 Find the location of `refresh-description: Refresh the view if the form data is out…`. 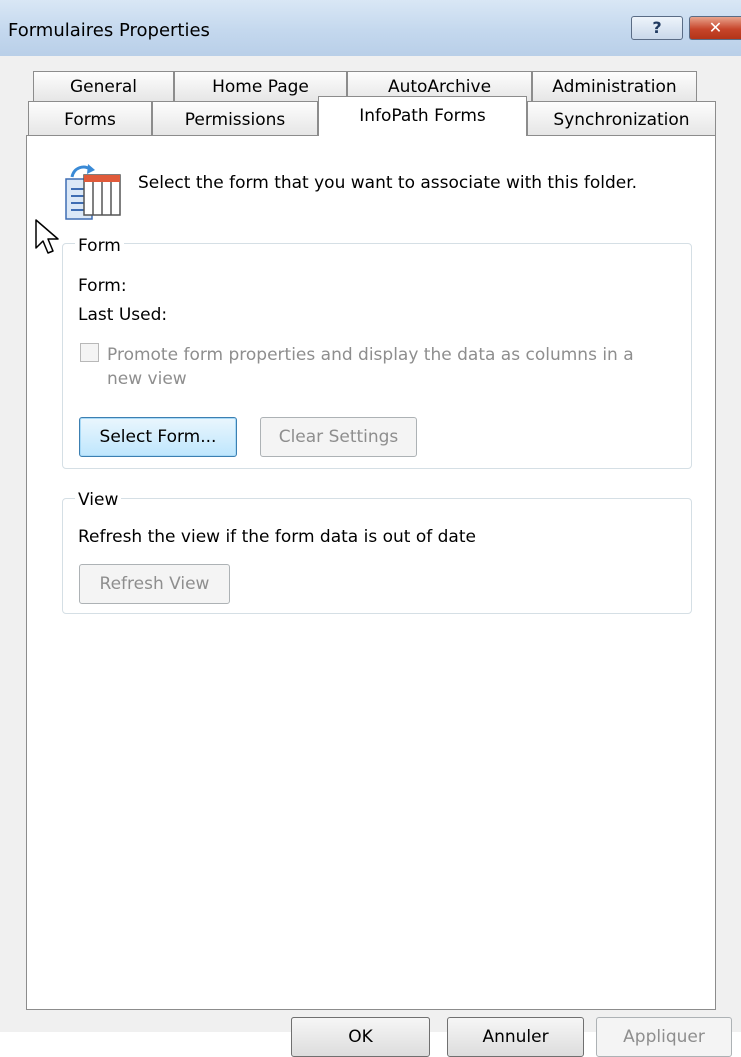

refresh-description: Refresh the view if the form data is out… is located at coordinates (277, 537).